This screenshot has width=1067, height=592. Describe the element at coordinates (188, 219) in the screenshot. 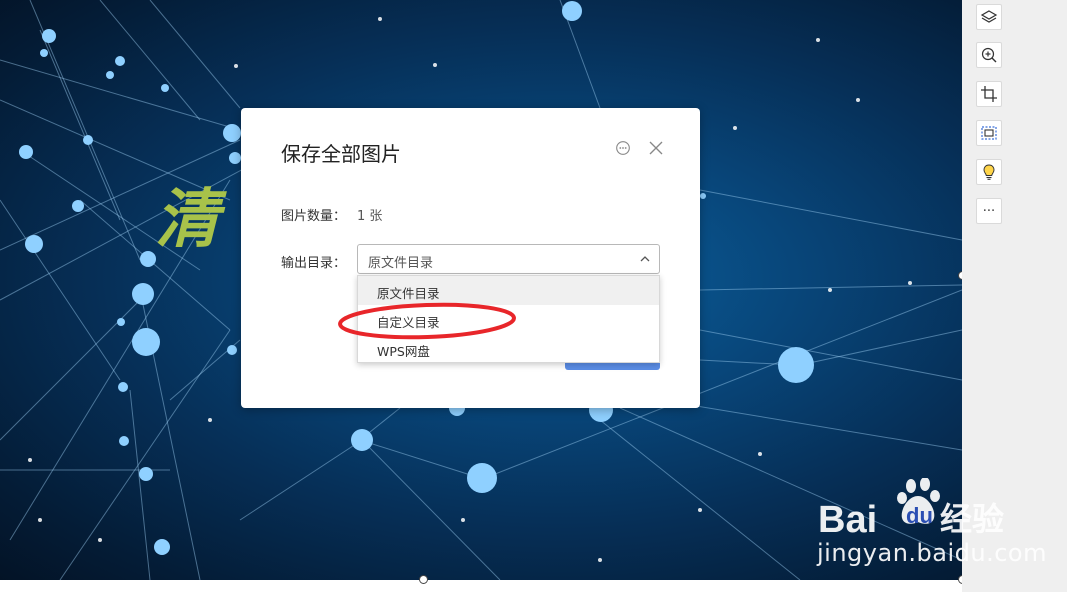

I see `slide-title-text: 清` at that location.